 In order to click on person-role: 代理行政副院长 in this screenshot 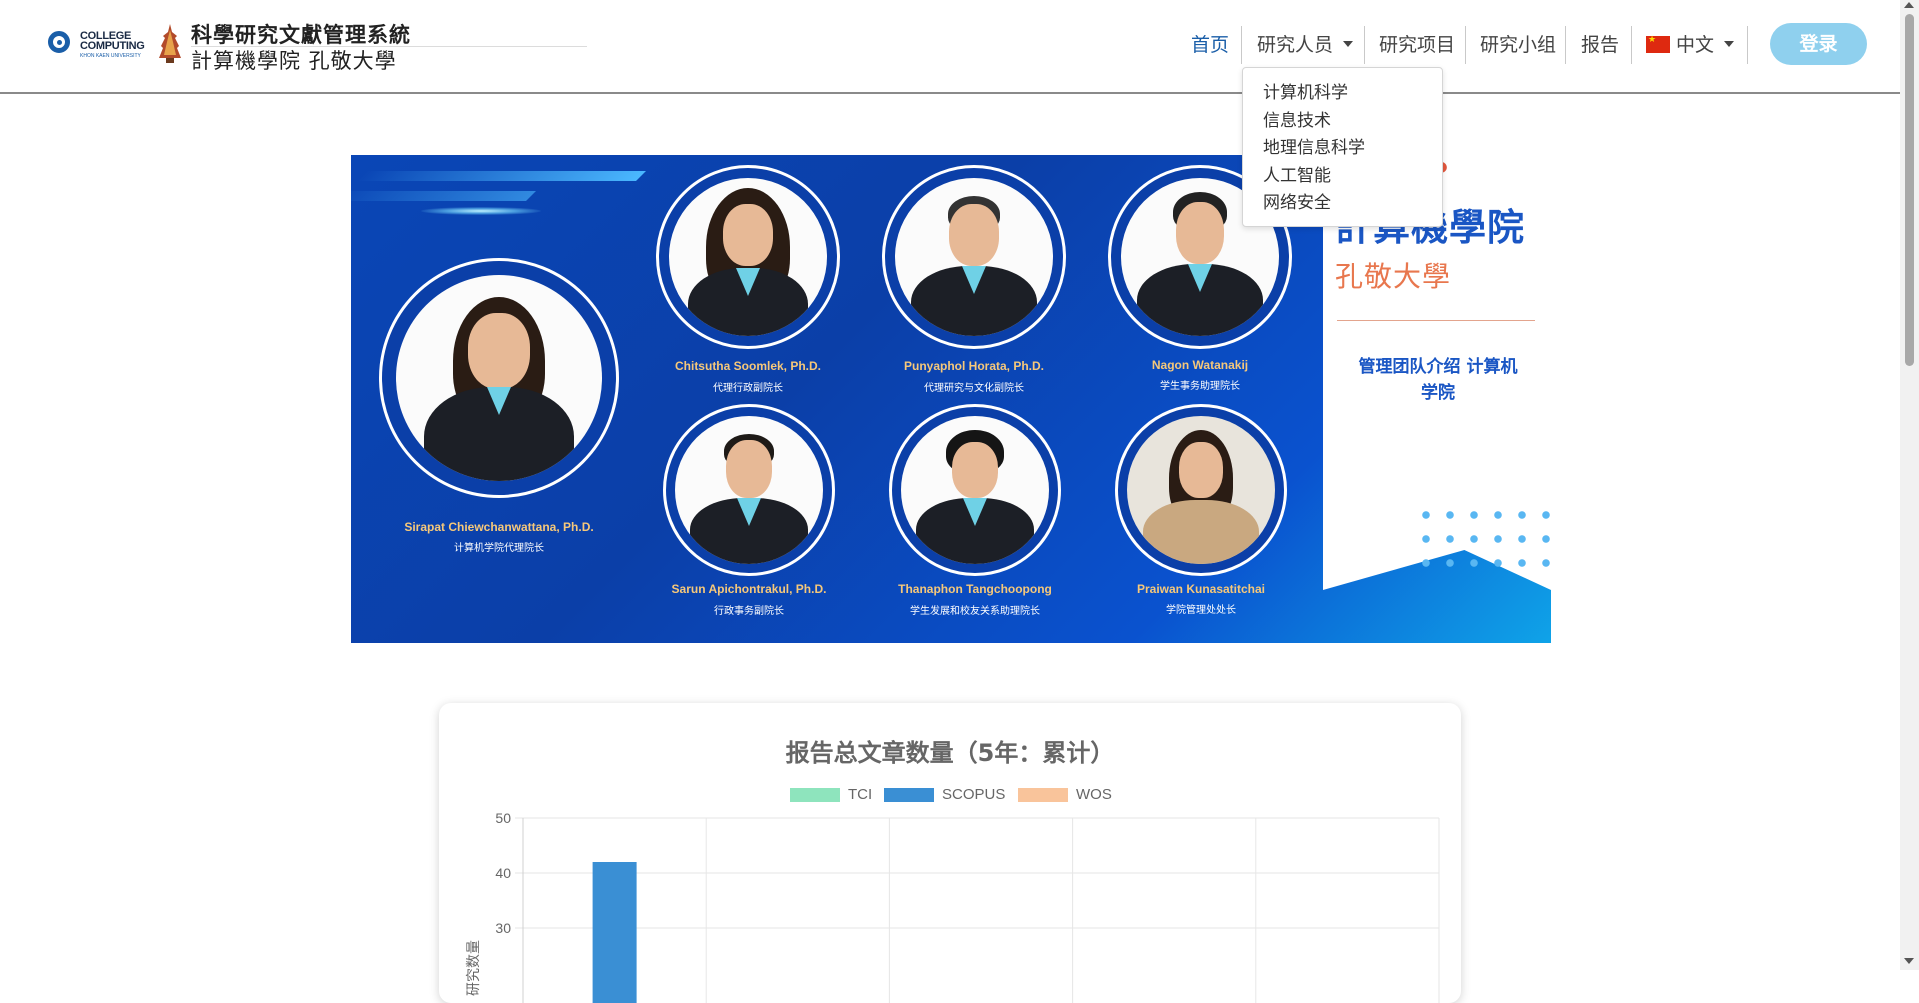, I will do `click(748, 388)`.